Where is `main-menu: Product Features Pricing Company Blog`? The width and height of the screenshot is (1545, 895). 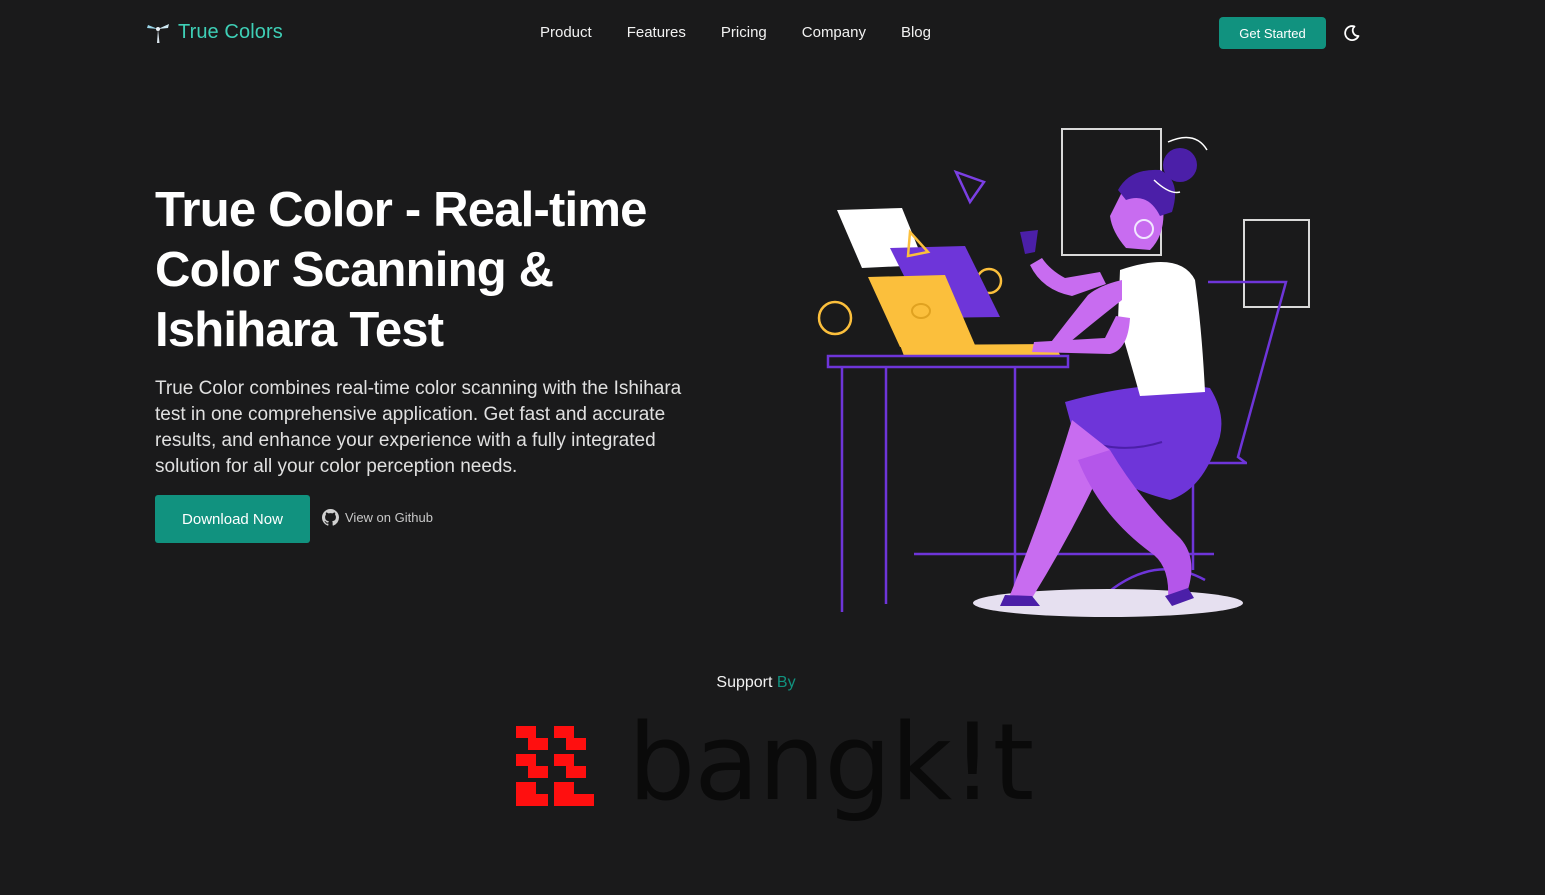
main-menu: Product Features Pricing Company Blog is located at coordinates (753, 33).